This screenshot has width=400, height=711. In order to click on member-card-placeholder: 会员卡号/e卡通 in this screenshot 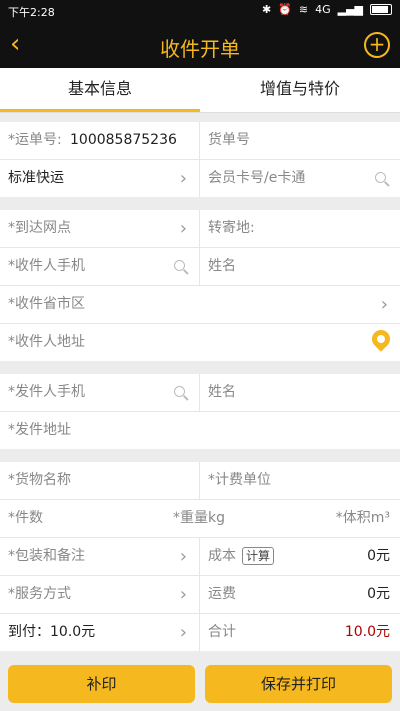, I will do `click(257, 178)`.